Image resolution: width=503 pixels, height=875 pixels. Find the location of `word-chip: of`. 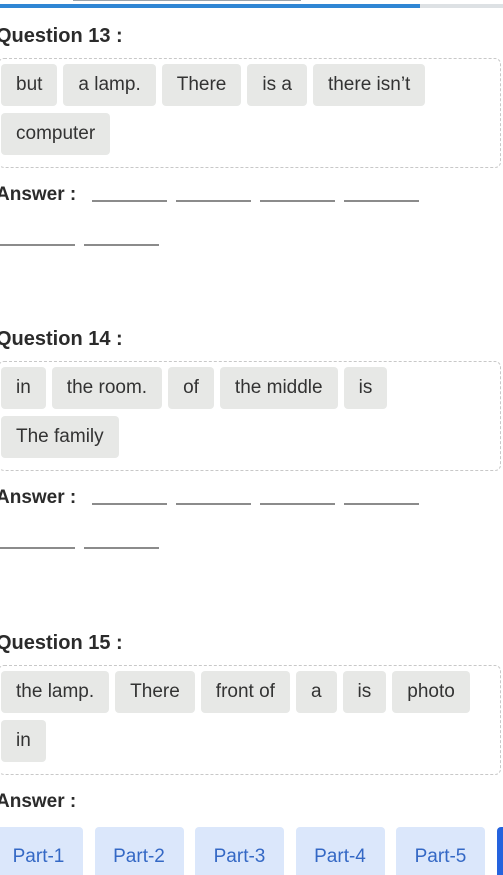

word-chip: of is located at coordinates (191, 388).